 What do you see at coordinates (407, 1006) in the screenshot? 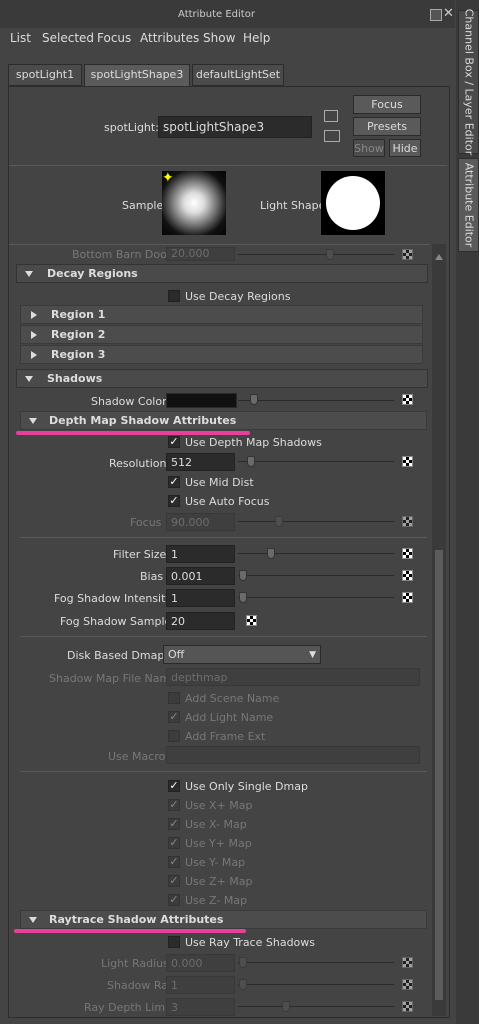
I see `ray-depth-map-icon` at bounding box center [407, 1006].